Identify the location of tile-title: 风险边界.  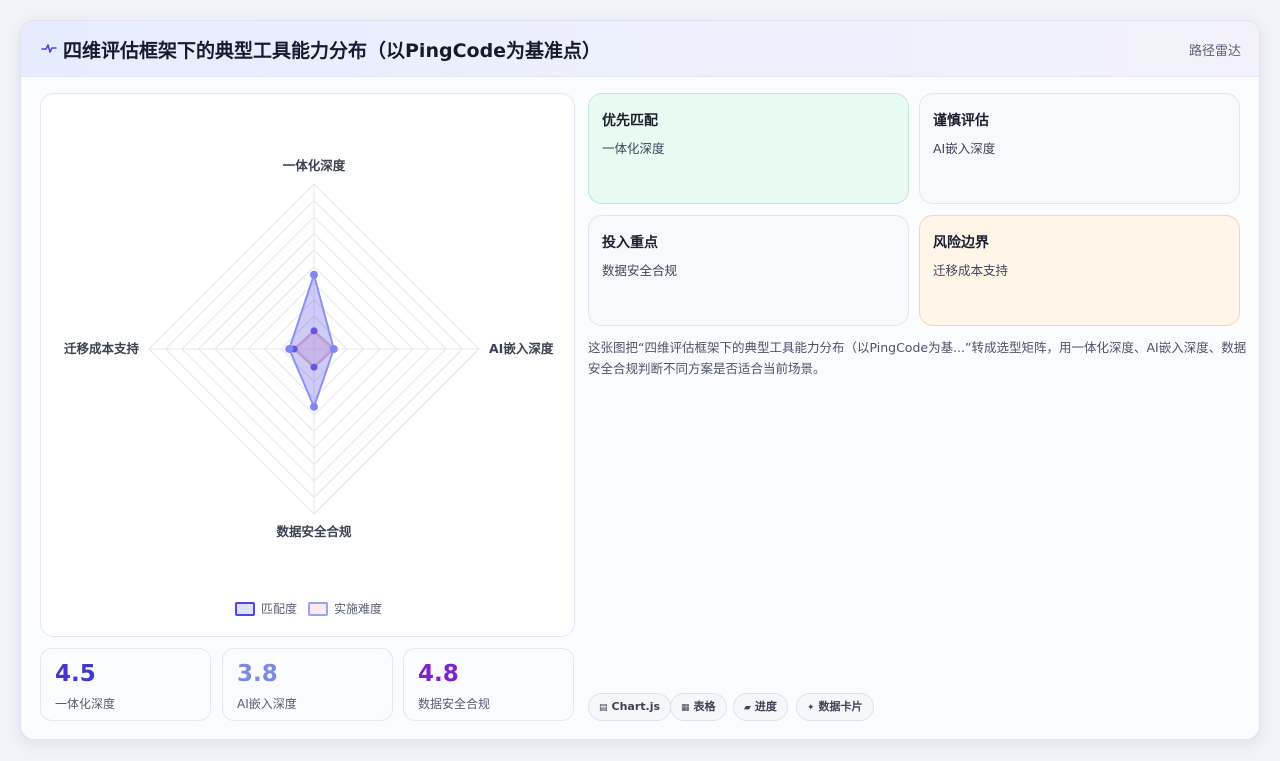
(961, 243).